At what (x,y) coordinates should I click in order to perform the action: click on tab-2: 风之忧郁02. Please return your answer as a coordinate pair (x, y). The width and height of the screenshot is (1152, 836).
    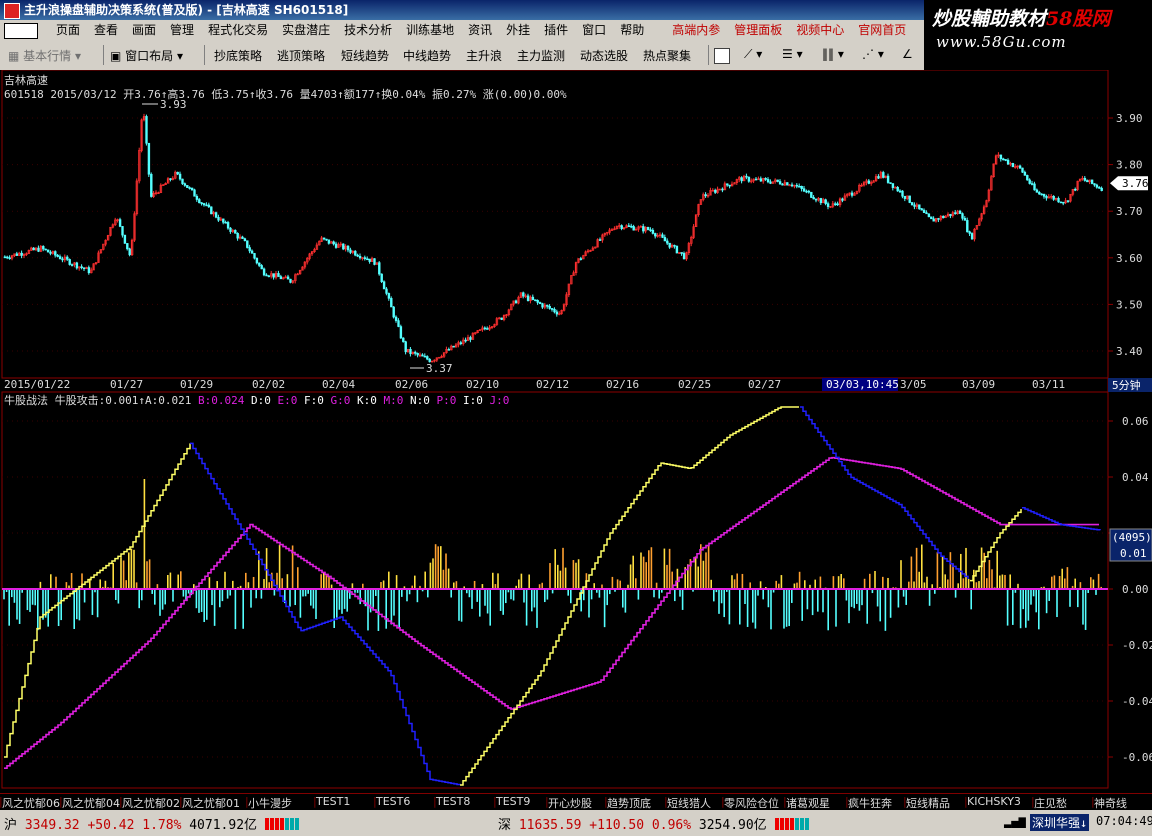
    Looking at the image, I should click on (151, 803).